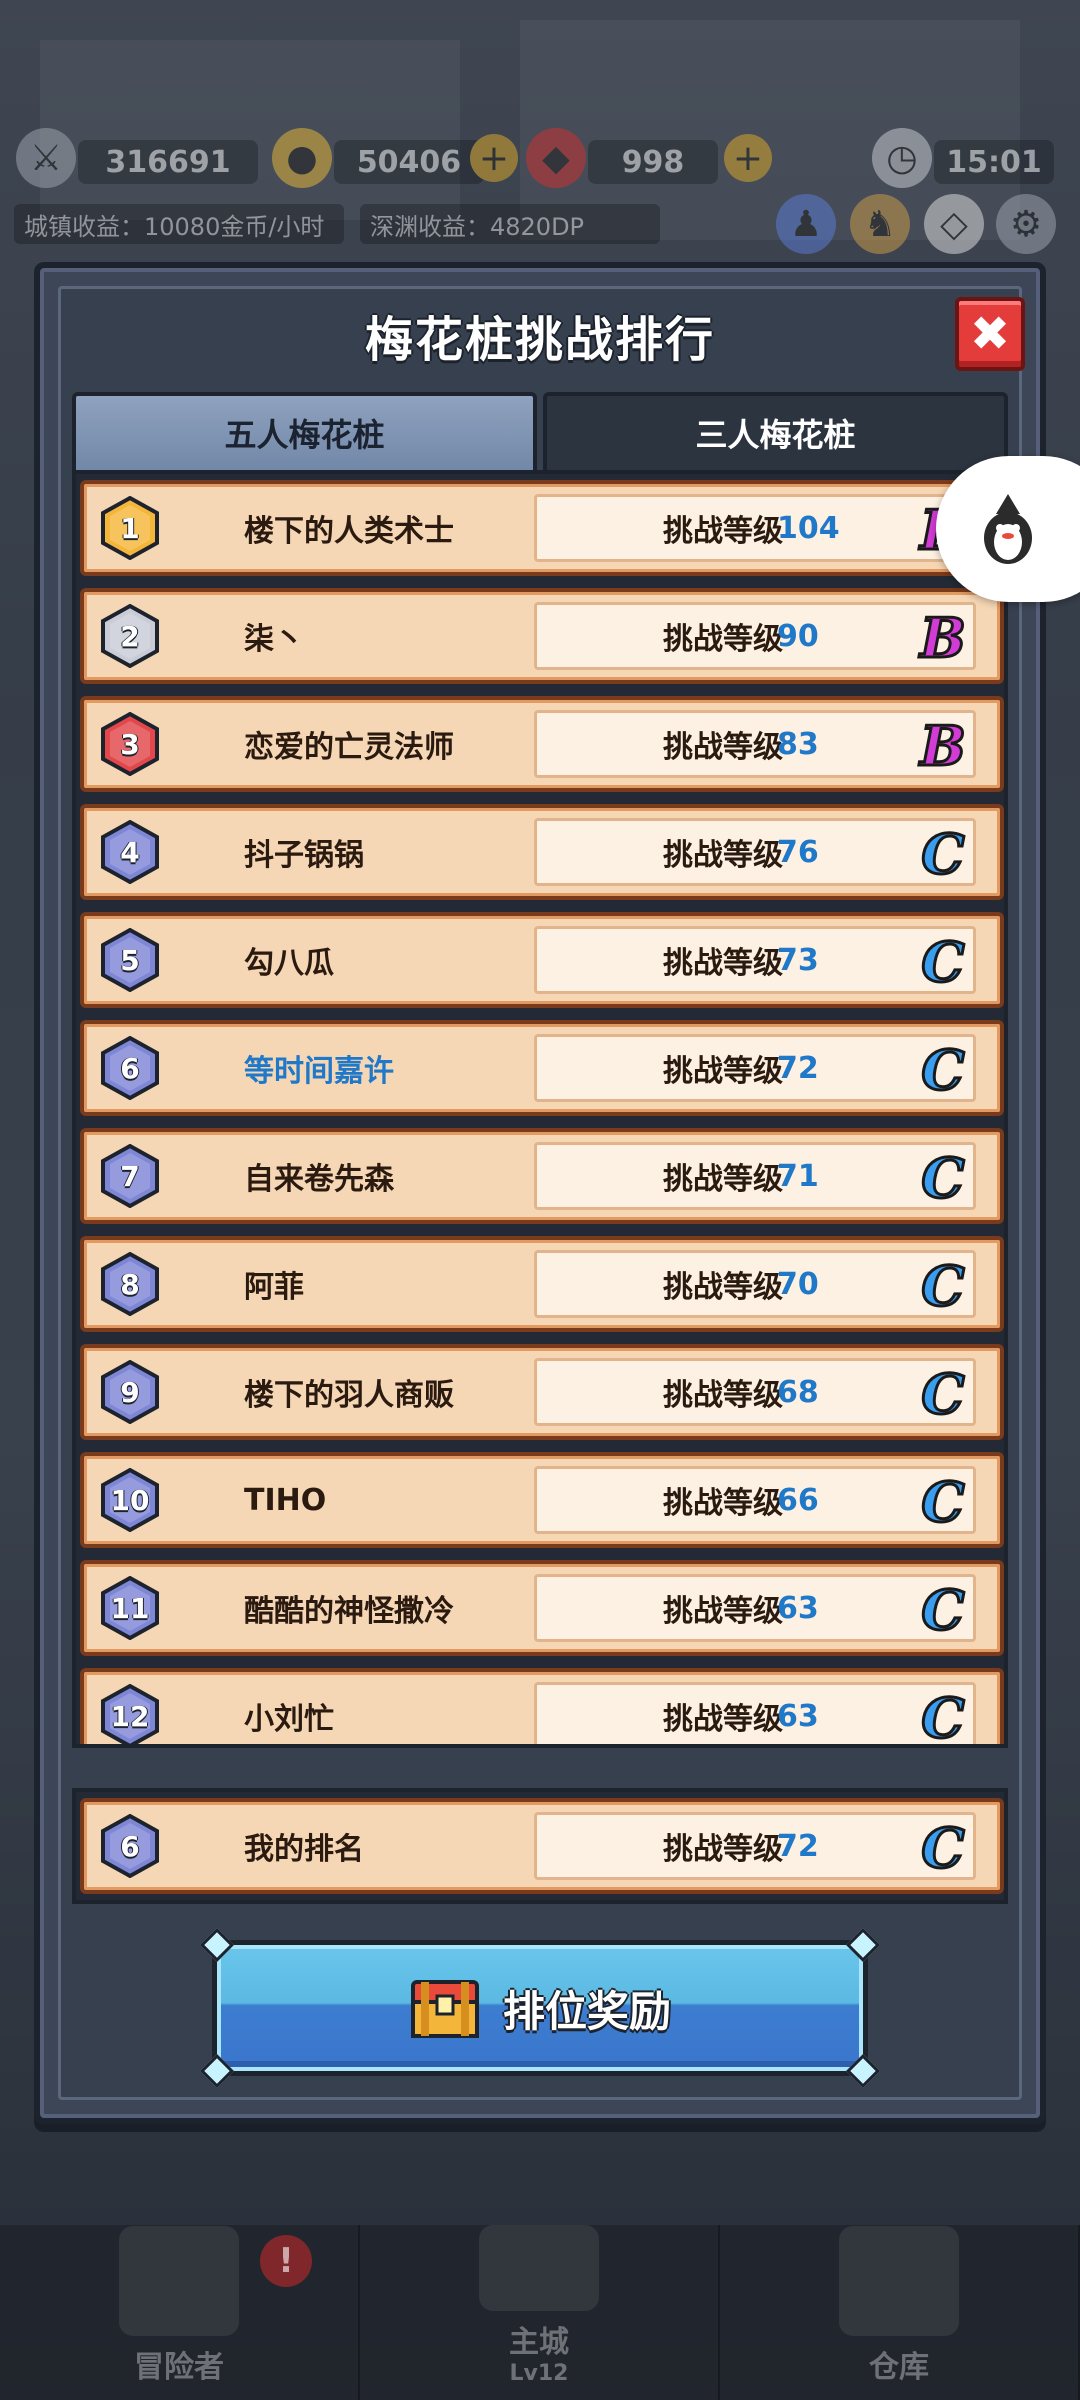  I want to click on penguin-pet-icon, so click(1008, 529).